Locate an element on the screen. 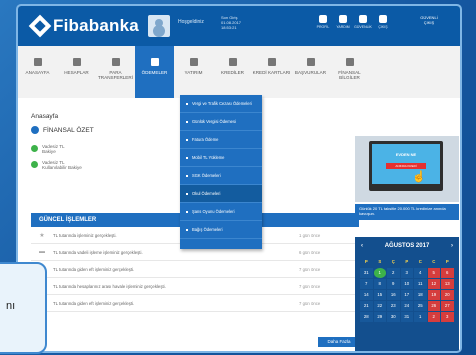 This screenshot has width=476, height=355. summary-icon is located at coordinates (35, 130).